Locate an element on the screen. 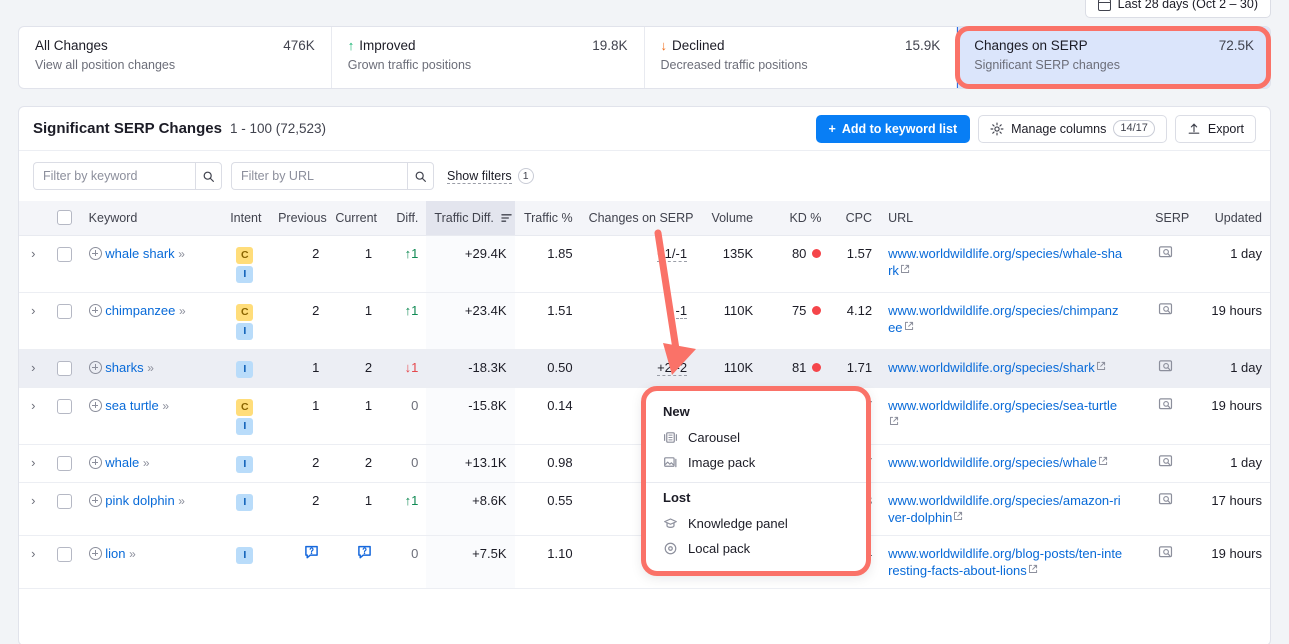  popup-item-carousel: Carousel is located at coordinates (756, 437).